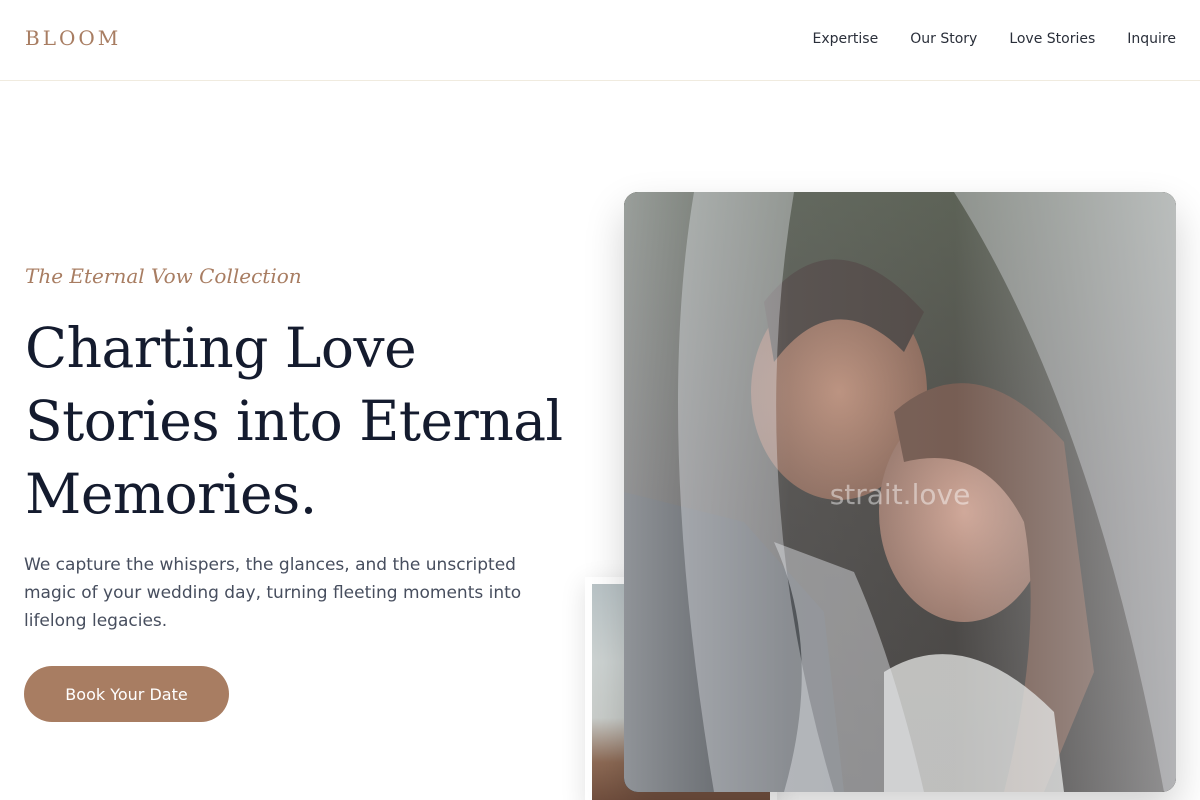 Image resolution: width=1200 pixels, height=800 pixels. What do you see at coordinates (1151, 39) in the screenshot?
I see `nav-link-inquire: Inquire` at bounding box center [1151, 39].